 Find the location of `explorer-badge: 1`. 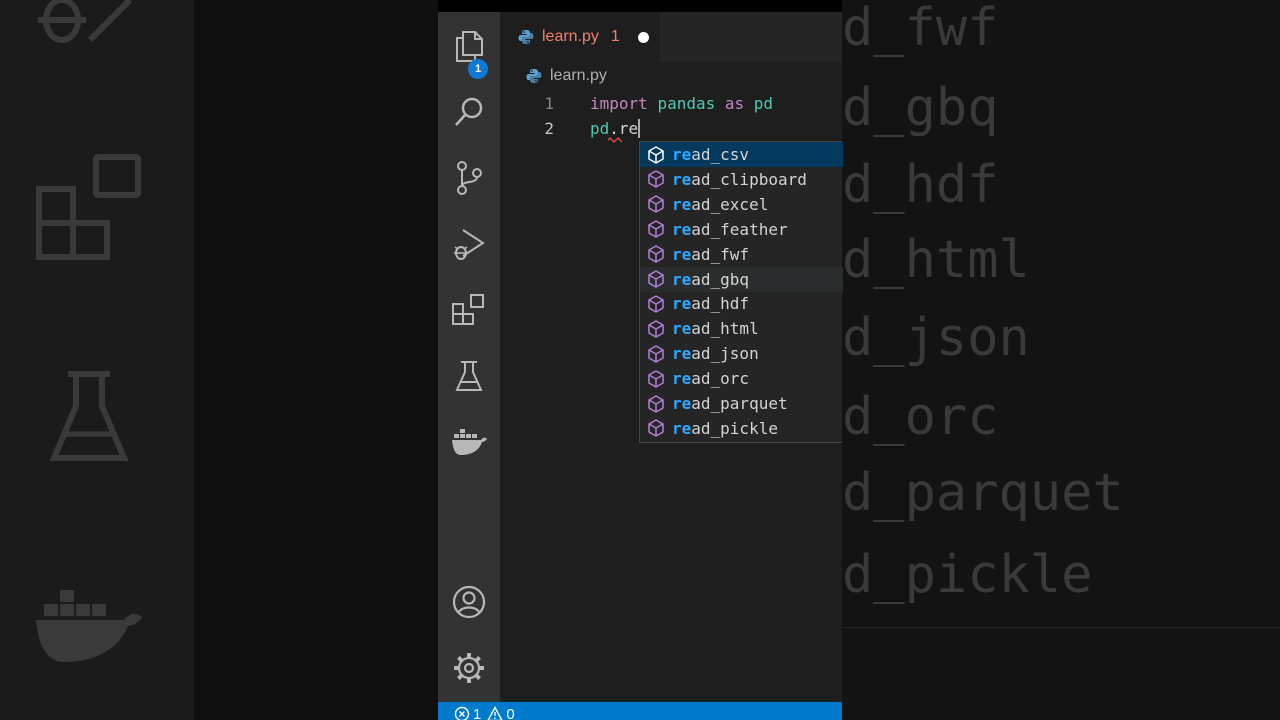

explorer-badge: 1 is located at coordinates (478, 69).